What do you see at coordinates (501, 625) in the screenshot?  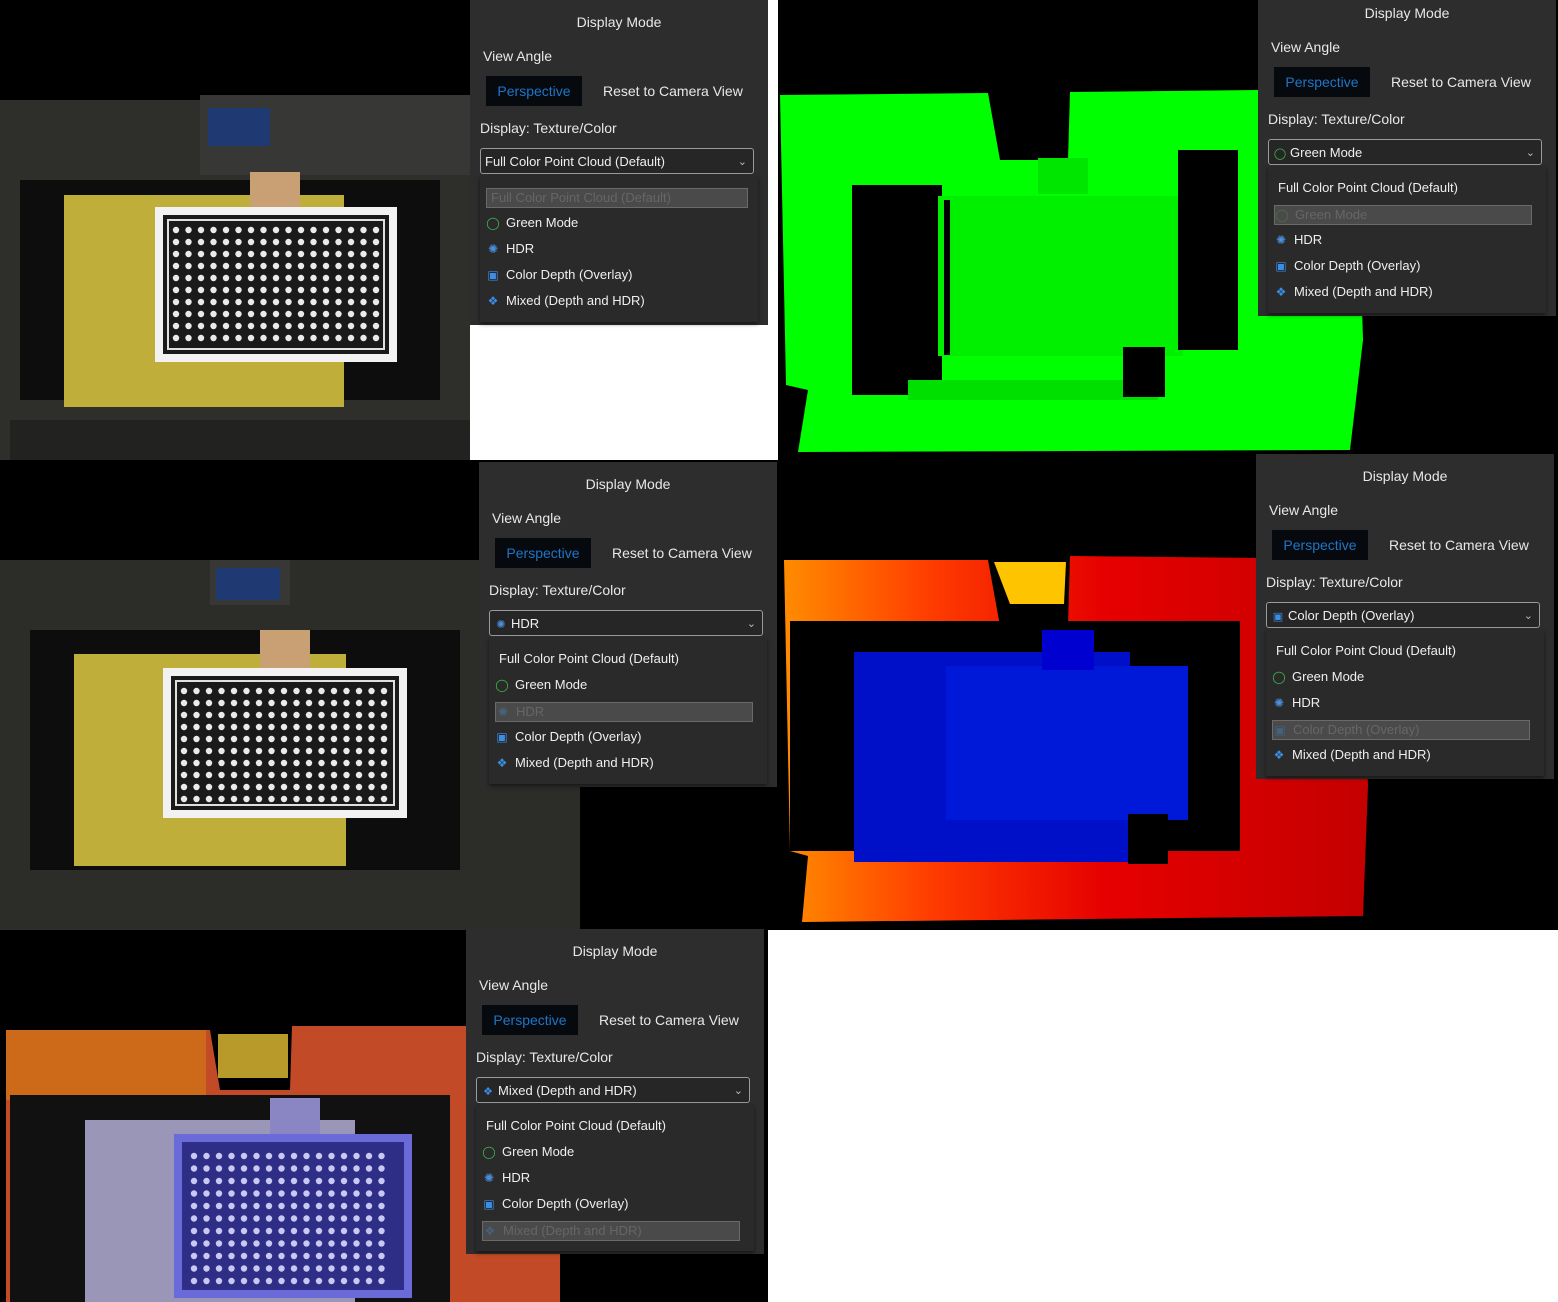 I see `hdr-icon: ✺` at bounding box center [501, 625].